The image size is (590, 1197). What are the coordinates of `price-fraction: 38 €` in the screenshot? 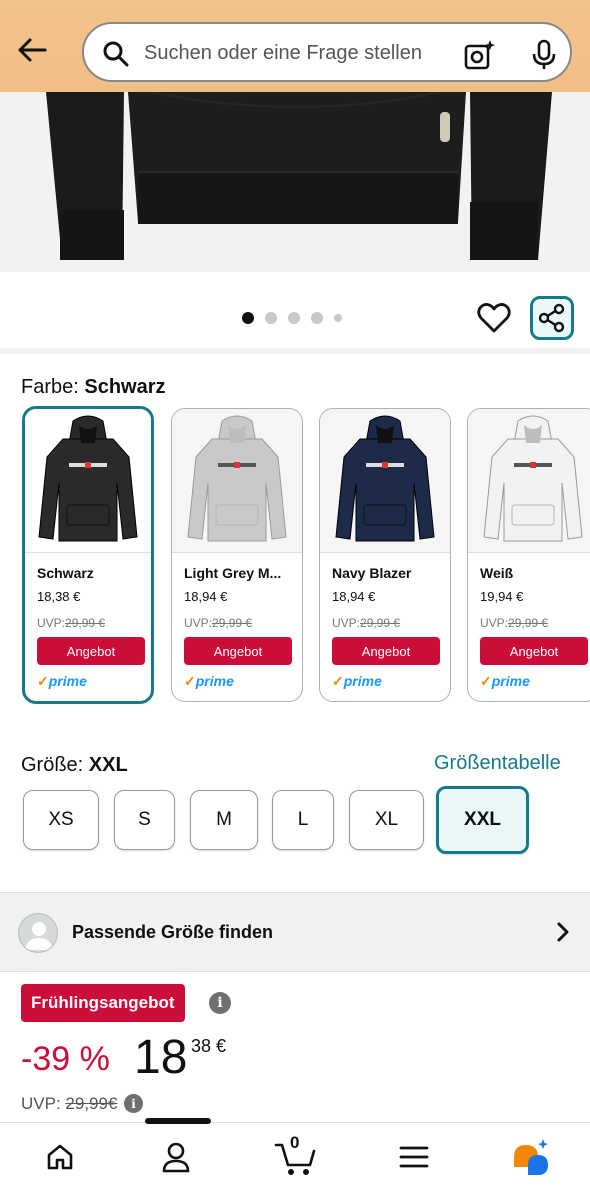 It's located at (209, 1046).